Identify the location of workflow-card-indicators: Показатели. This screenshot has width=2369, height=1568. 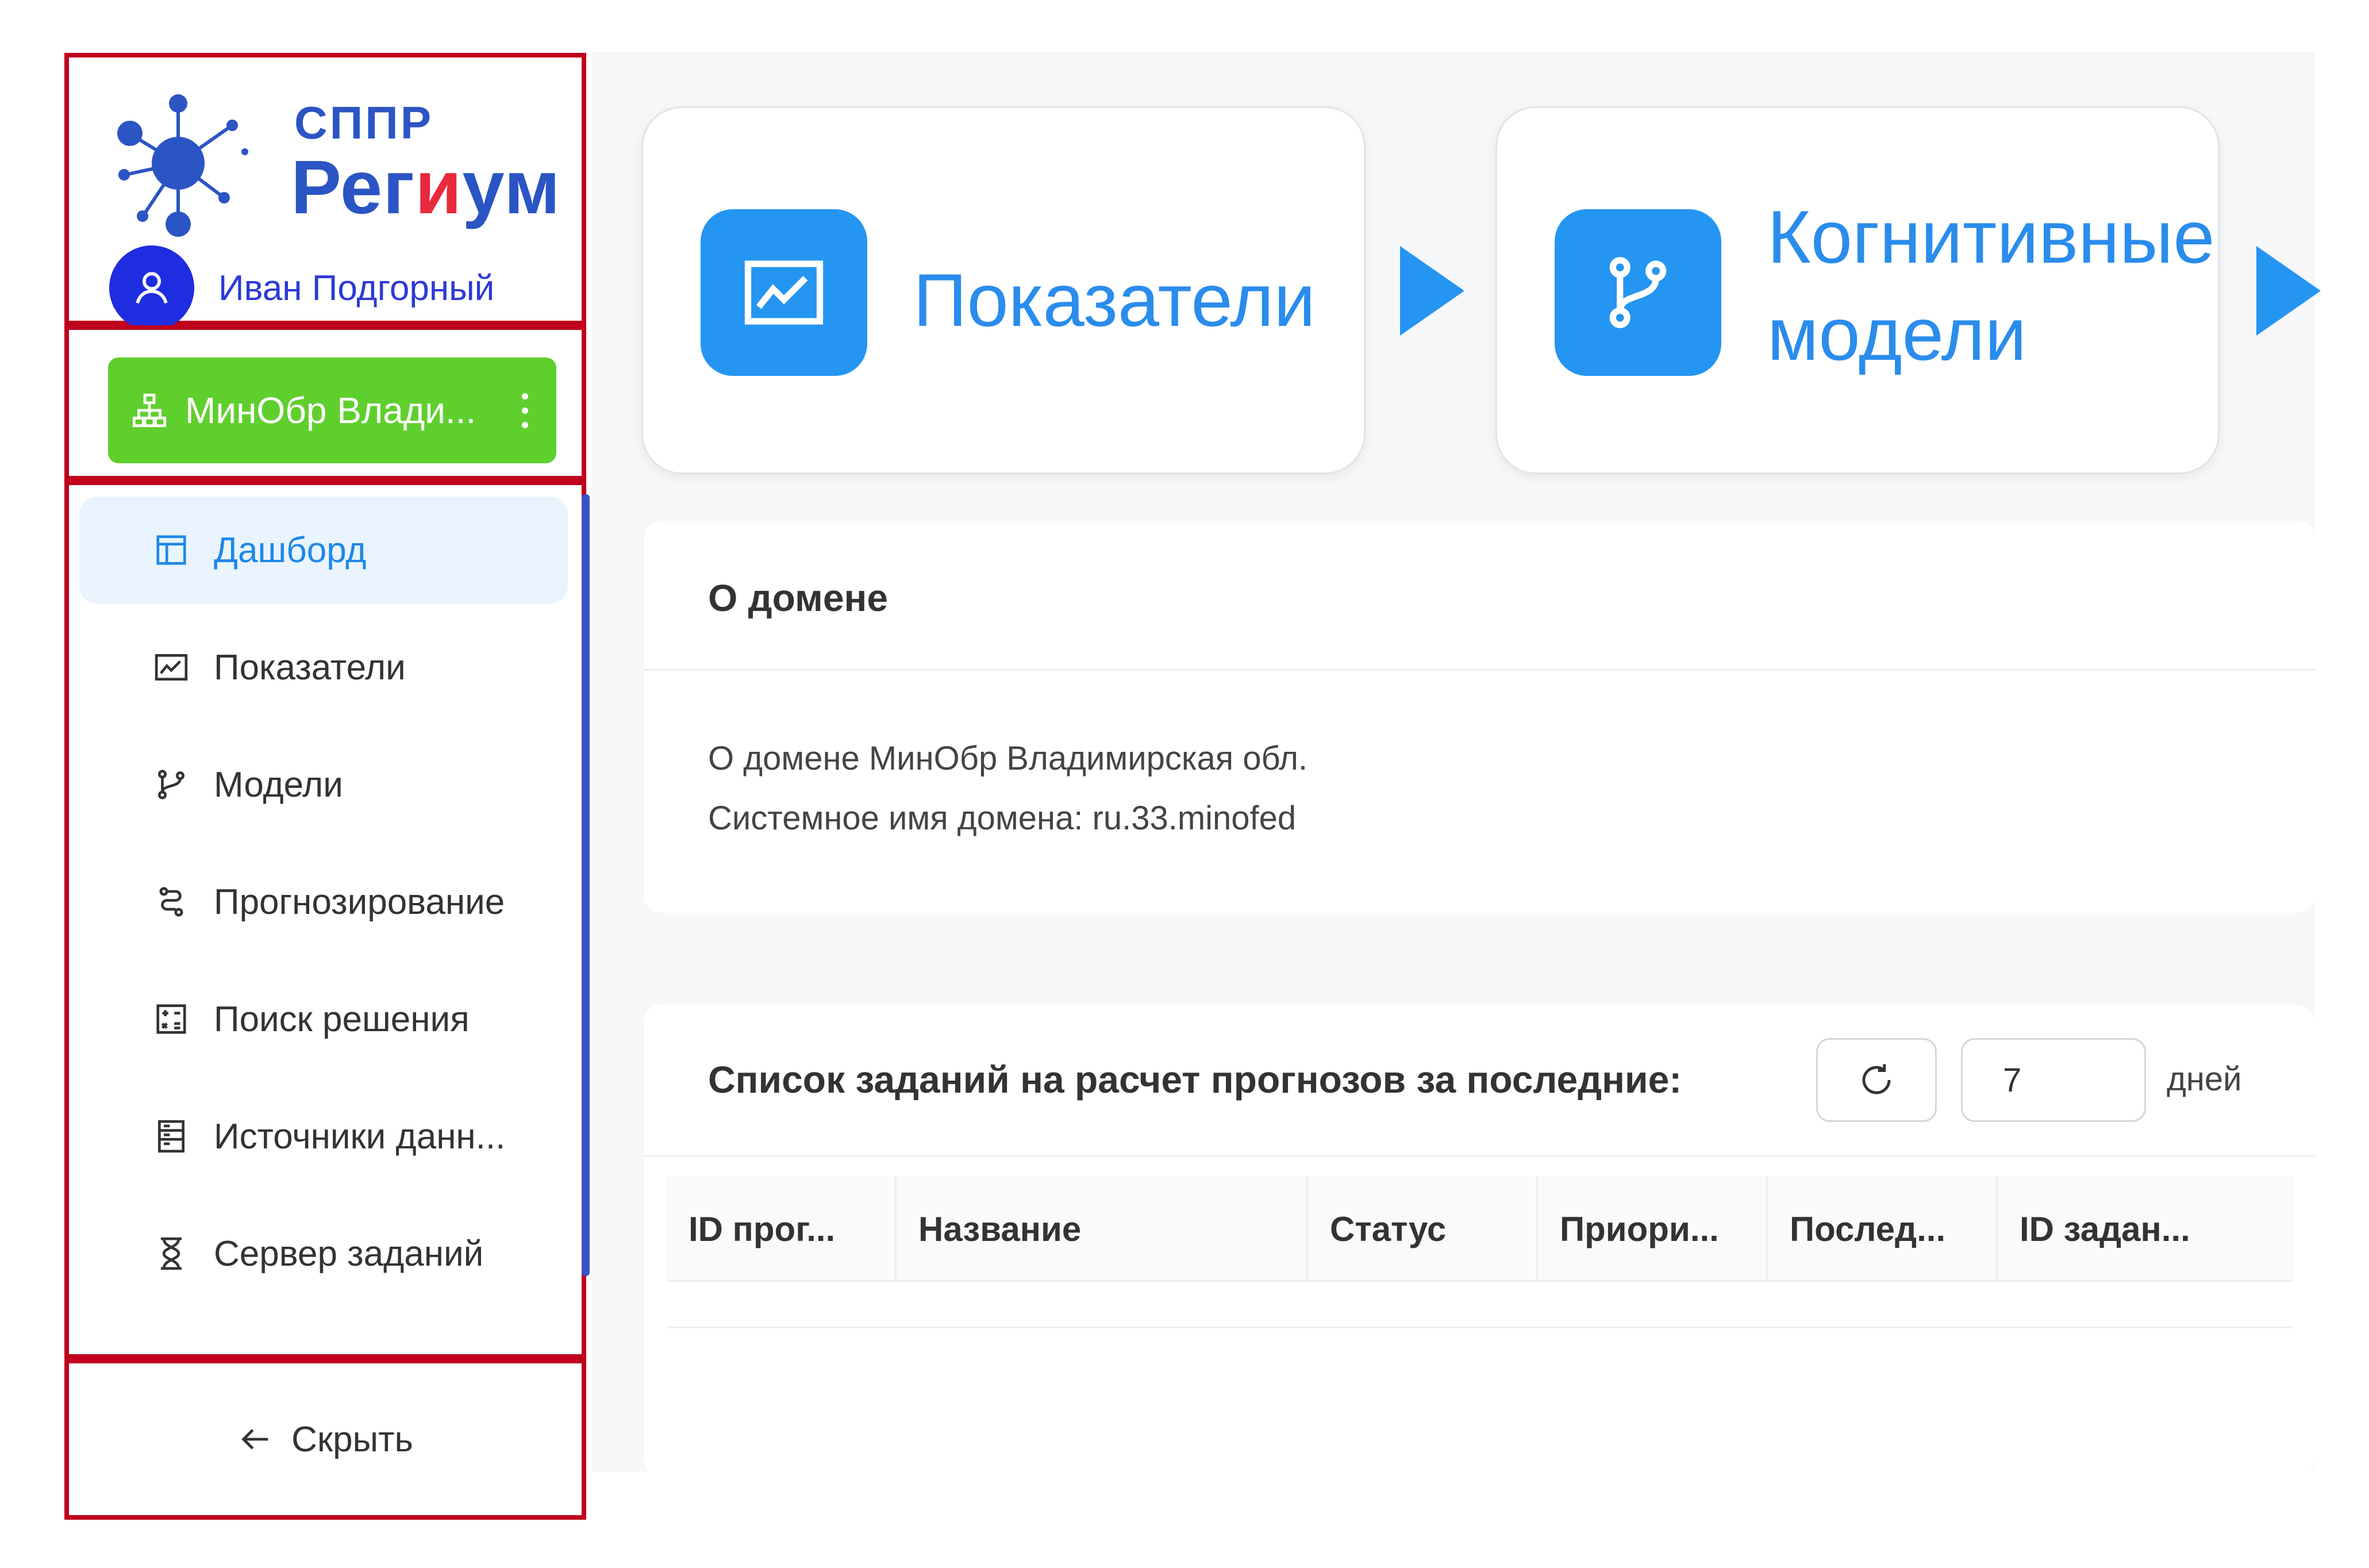
(1004, 290).